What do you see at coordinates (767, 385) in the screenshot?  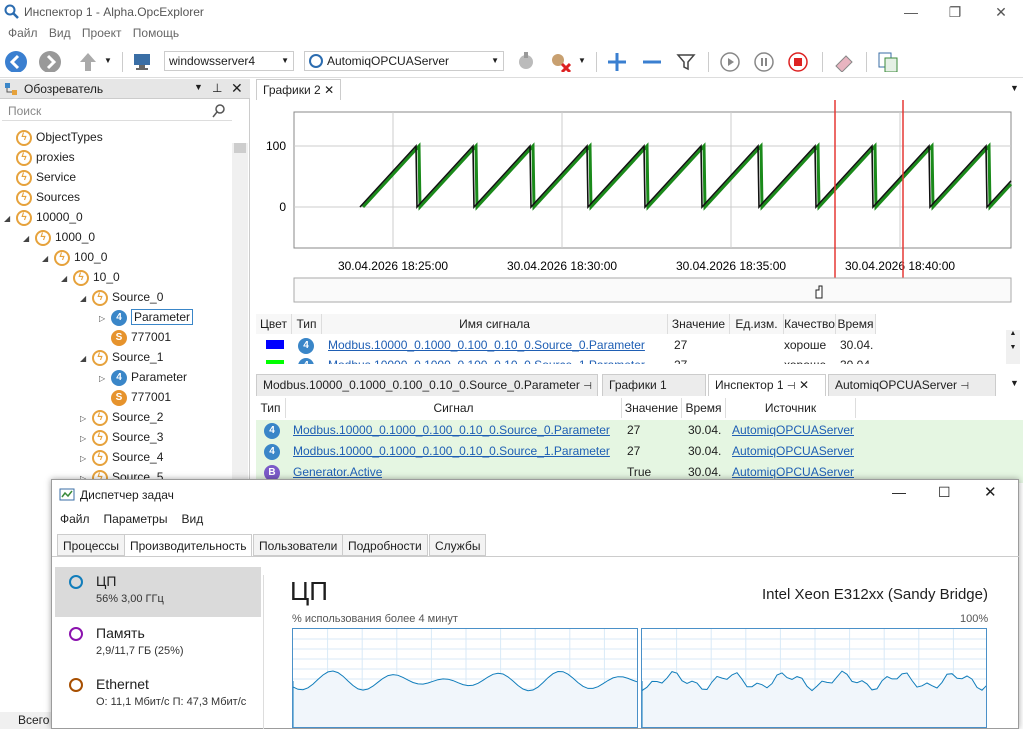 I see `tab-inspector-1: Инспектор 1 ⊣ ✕` at bounding box center [767, 385].